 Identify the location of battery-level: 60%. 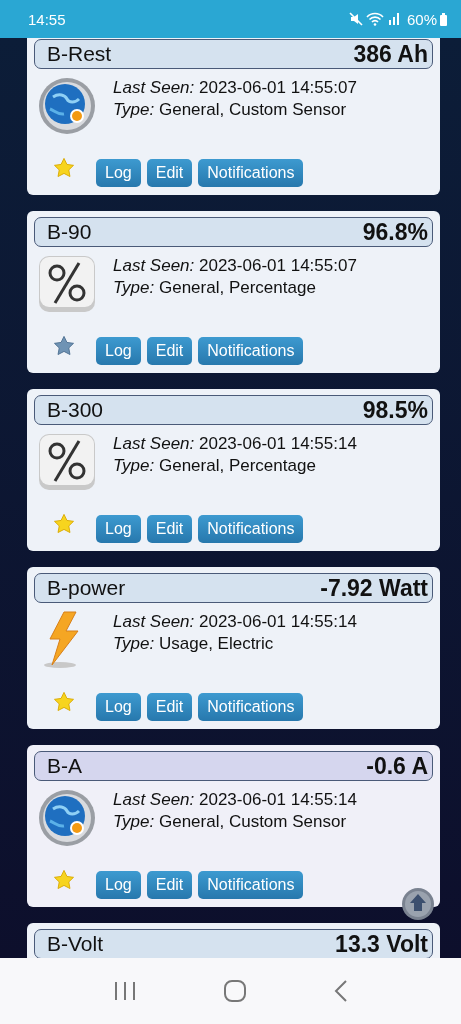
(421, 19).